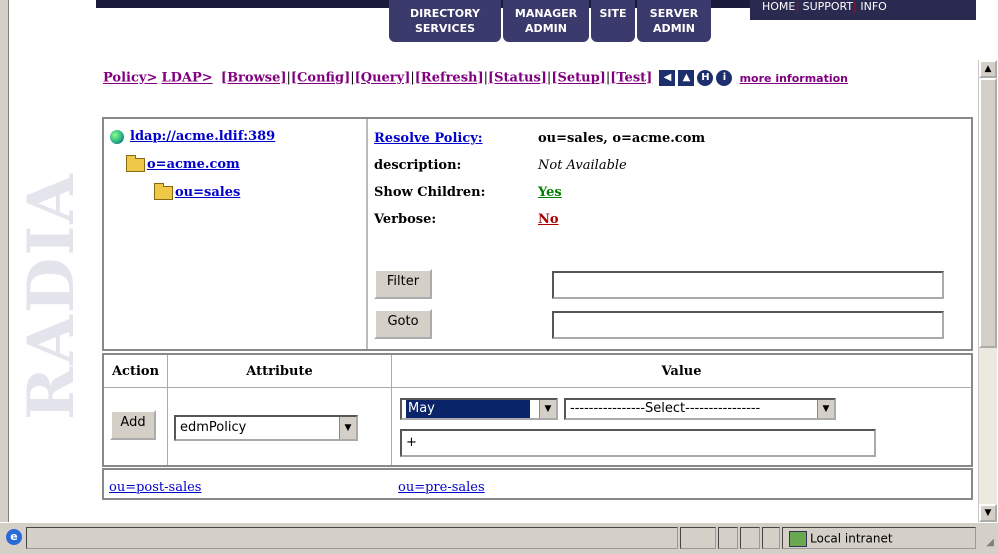 This screenshot has width=998, height=554. What do you see at coordinates (582, 165) in the screenshot?
I see `description-value: Not Available` at bounding box center [582, 165].